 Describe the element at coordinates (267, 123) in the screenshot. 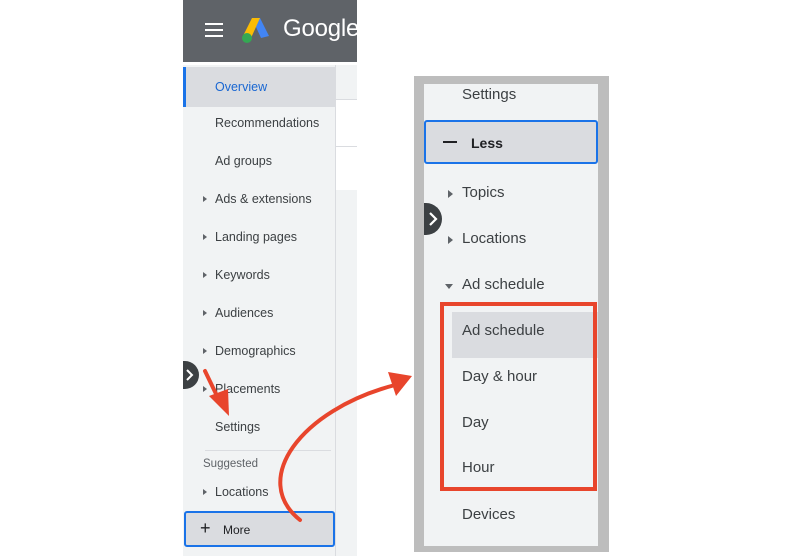

I see `nav-item-label: Recommendations` at that location.